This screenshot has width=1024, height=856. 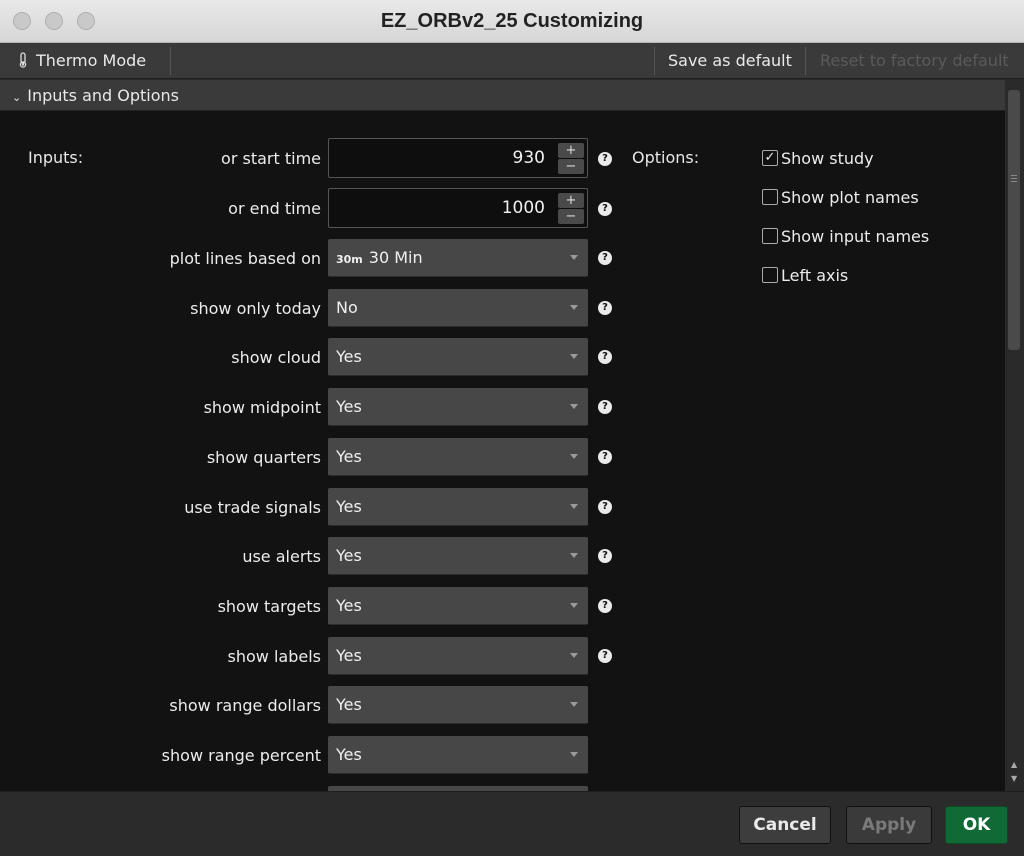 What do you see at coordinates (502, 95) in the screenshot?
I see `inputs-options-section-header: ⌄ Inputs and Options` at bounding box center [502, 95].